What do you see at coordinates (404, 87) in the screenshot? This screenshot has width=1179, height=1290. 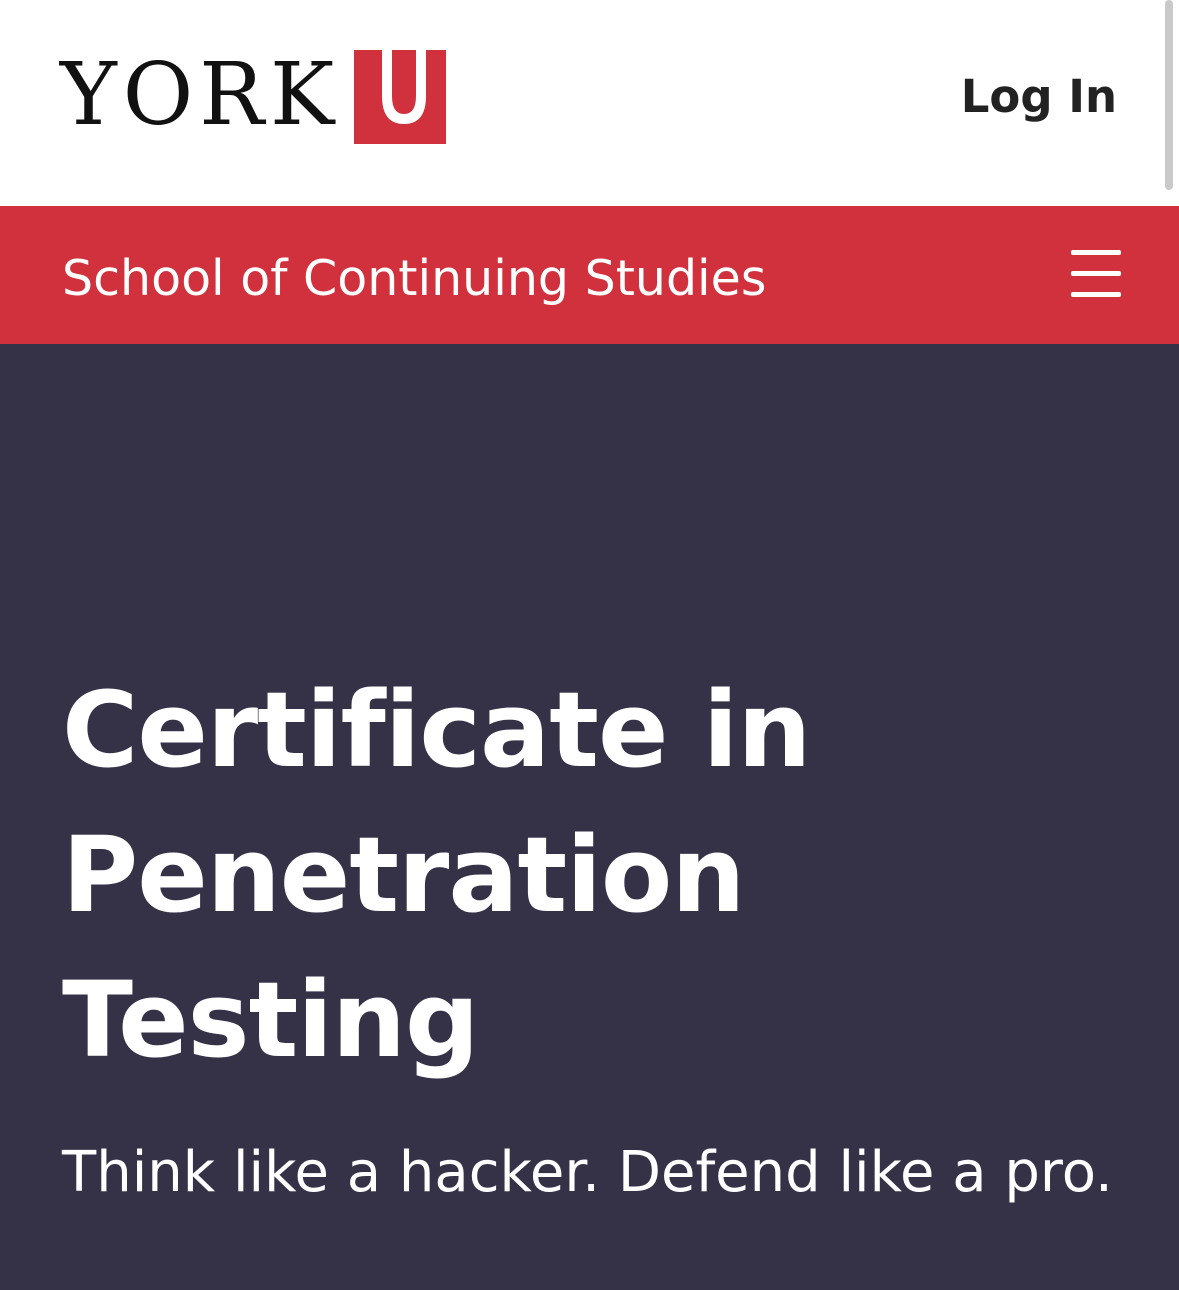 I see `logo-u-icon` at bounding box center [404, 87].